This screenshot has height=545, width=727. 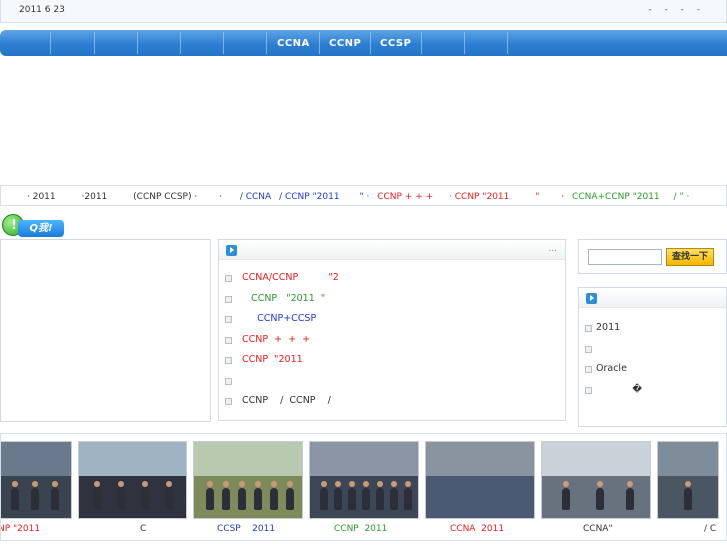 What do you see at coordinates (360, 529) in the screenshot?
I see `photo-caption: CCNP 2011` at bounding box center [360, 529].